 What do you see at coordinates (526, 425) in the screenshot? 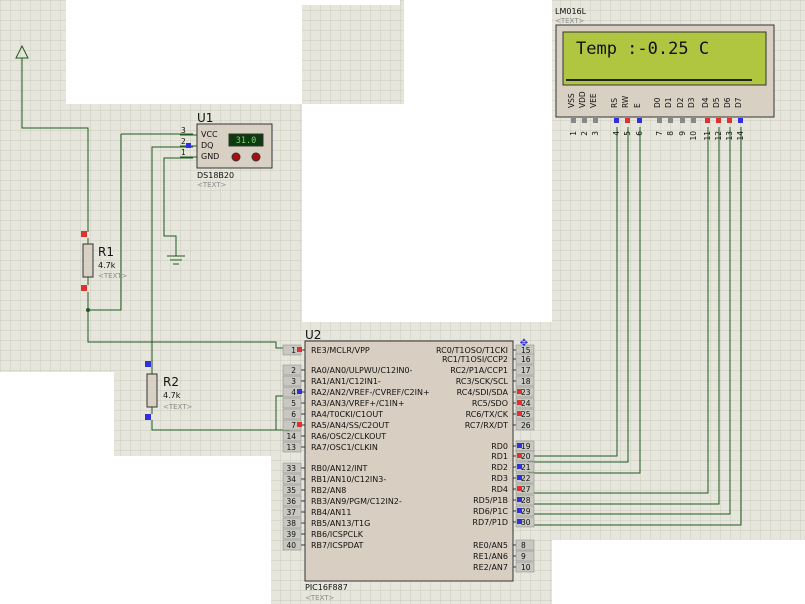
I see `u2-pin-number: 26` at bounding box center [526, 425].